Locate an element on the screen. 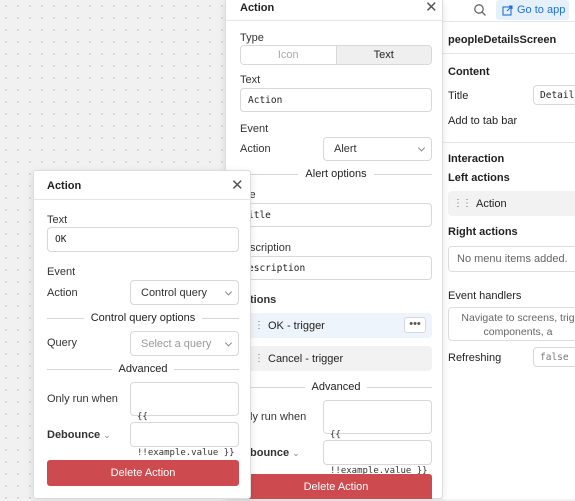 The image size is (575, 501). query-label: Query is located at coordinates (62, 343).